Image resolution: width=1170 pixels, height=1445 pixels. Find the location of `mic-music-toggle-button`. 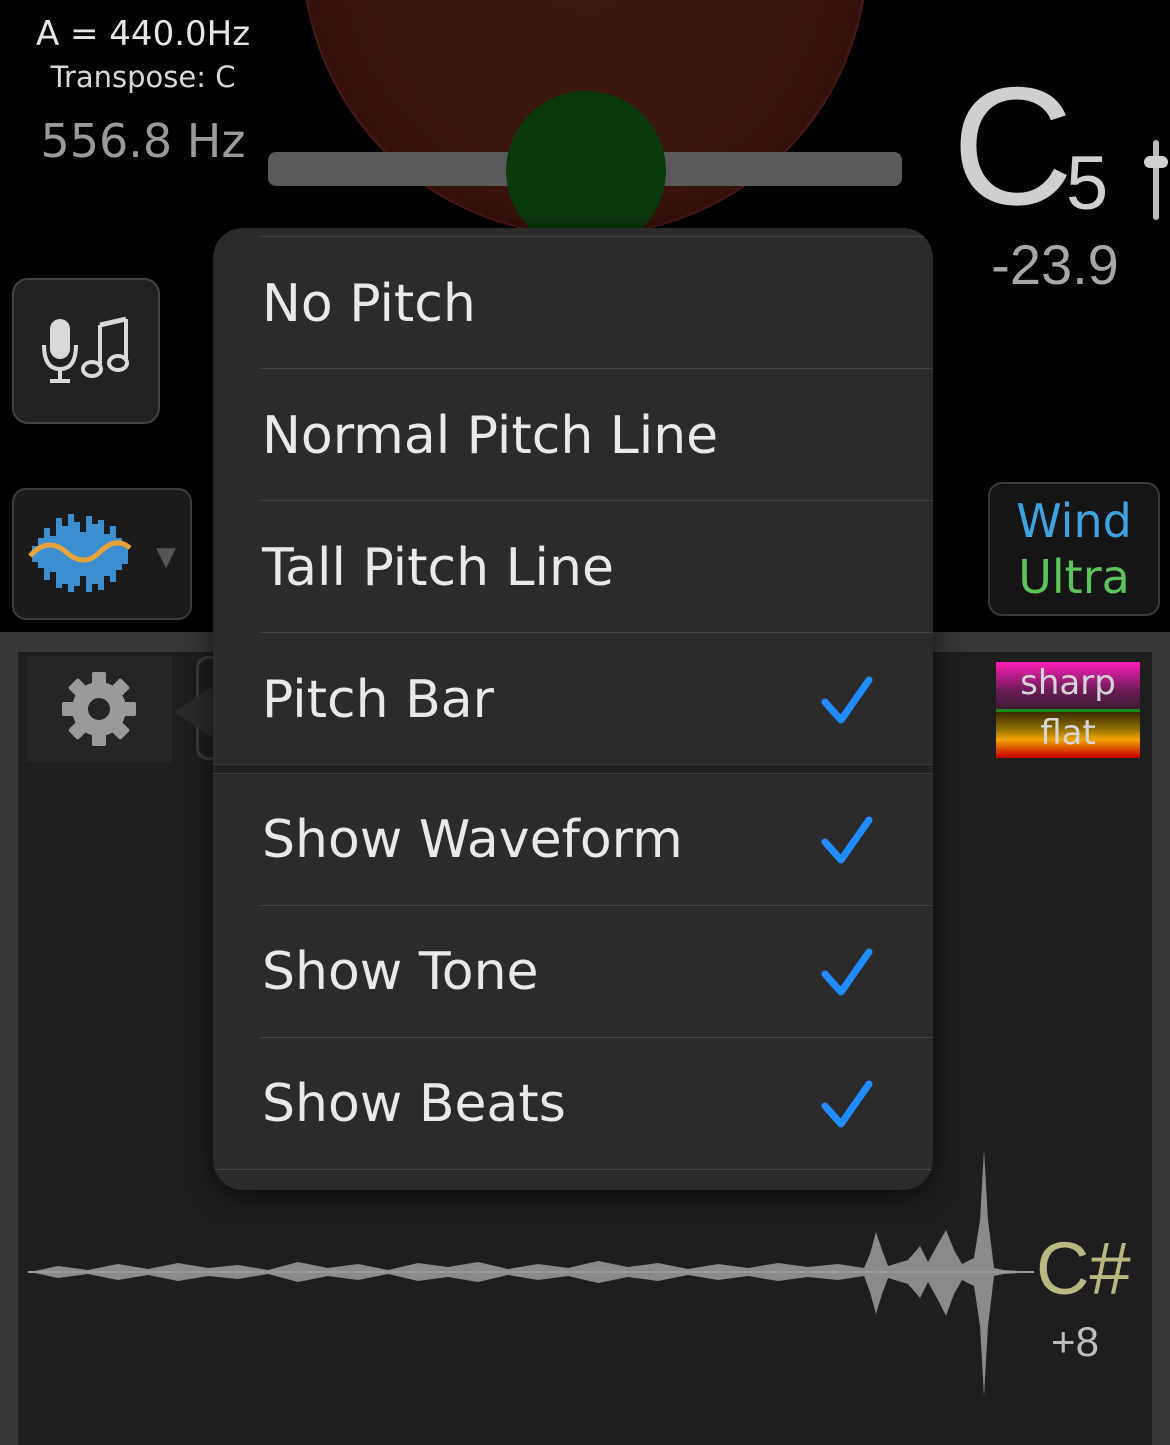

mic-music-toggle-button is located at coordinates (86, 351).